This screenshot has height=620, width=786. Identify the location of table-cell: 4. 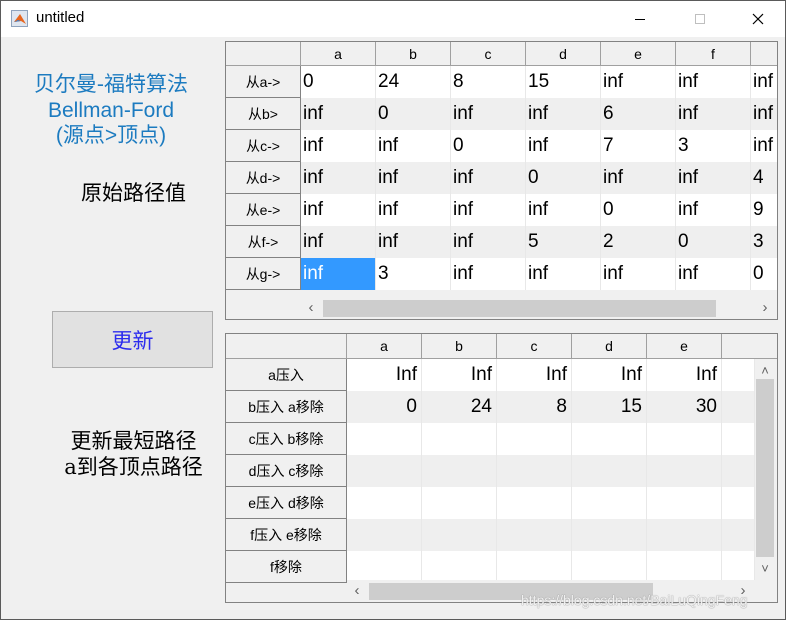
(764, 178).